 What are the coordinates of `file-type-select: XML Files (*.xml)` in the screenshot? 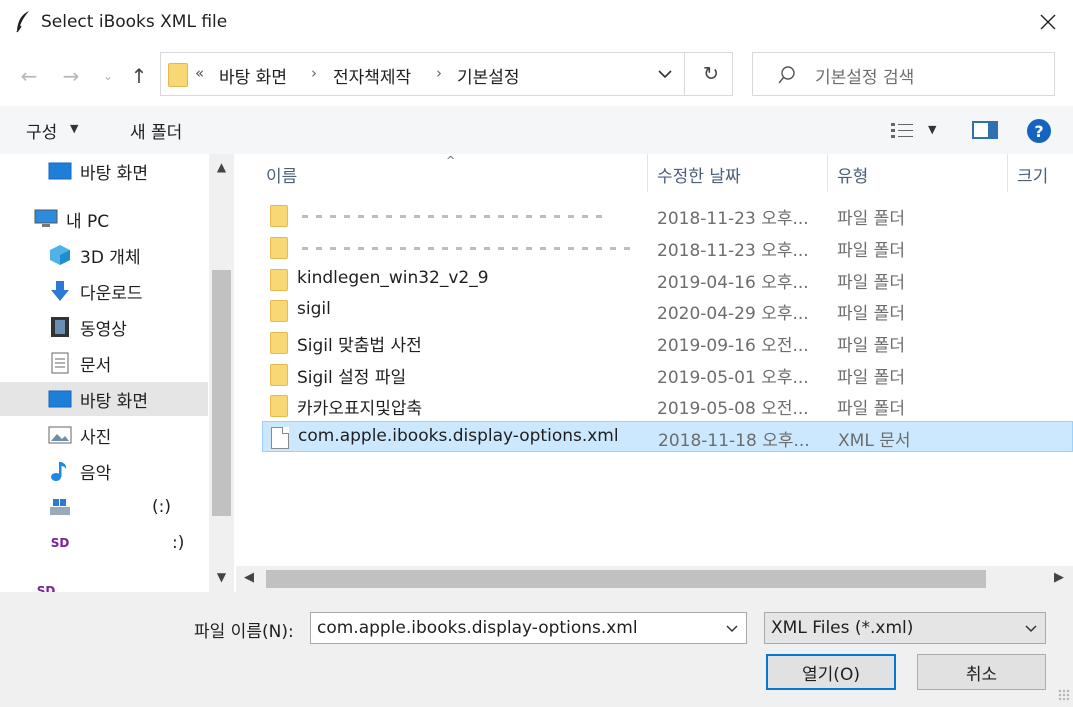 It's located at (905, 628).